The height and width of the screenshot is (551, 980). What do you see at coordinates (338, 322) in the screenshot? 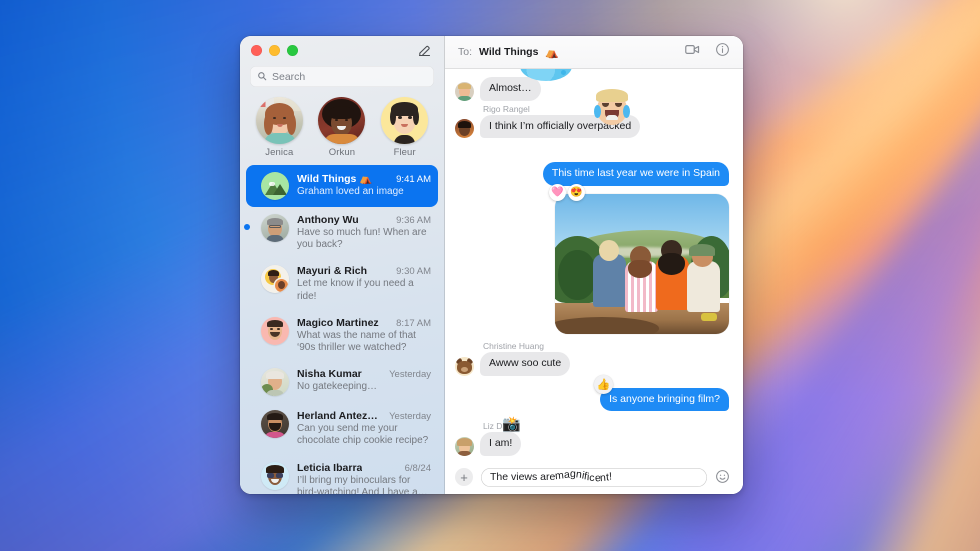
I see `conversation-name: Magico Martinez` at bounding box center [338, 322].